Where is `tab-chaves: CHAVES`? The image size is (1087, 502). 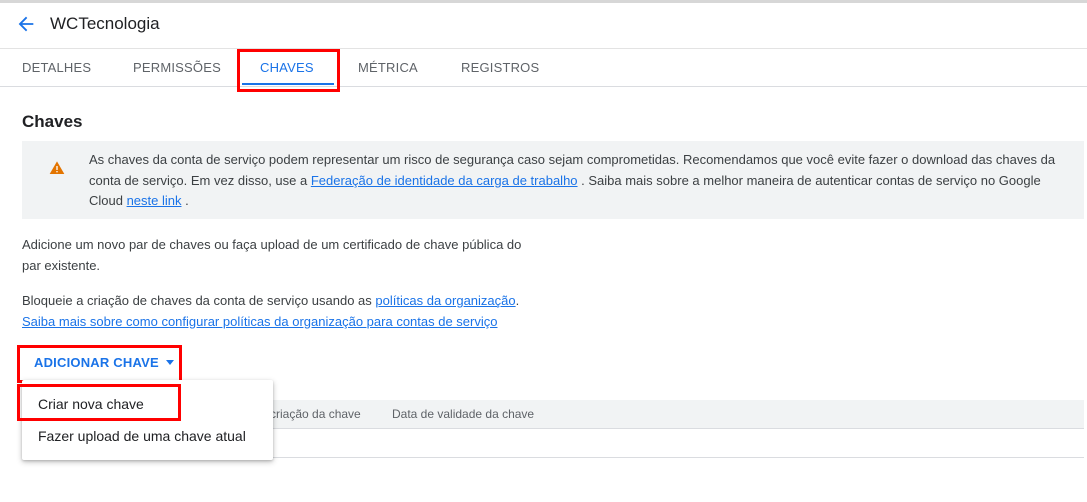 tab-chaves: CHAVES is located at coordinates (287, 67).